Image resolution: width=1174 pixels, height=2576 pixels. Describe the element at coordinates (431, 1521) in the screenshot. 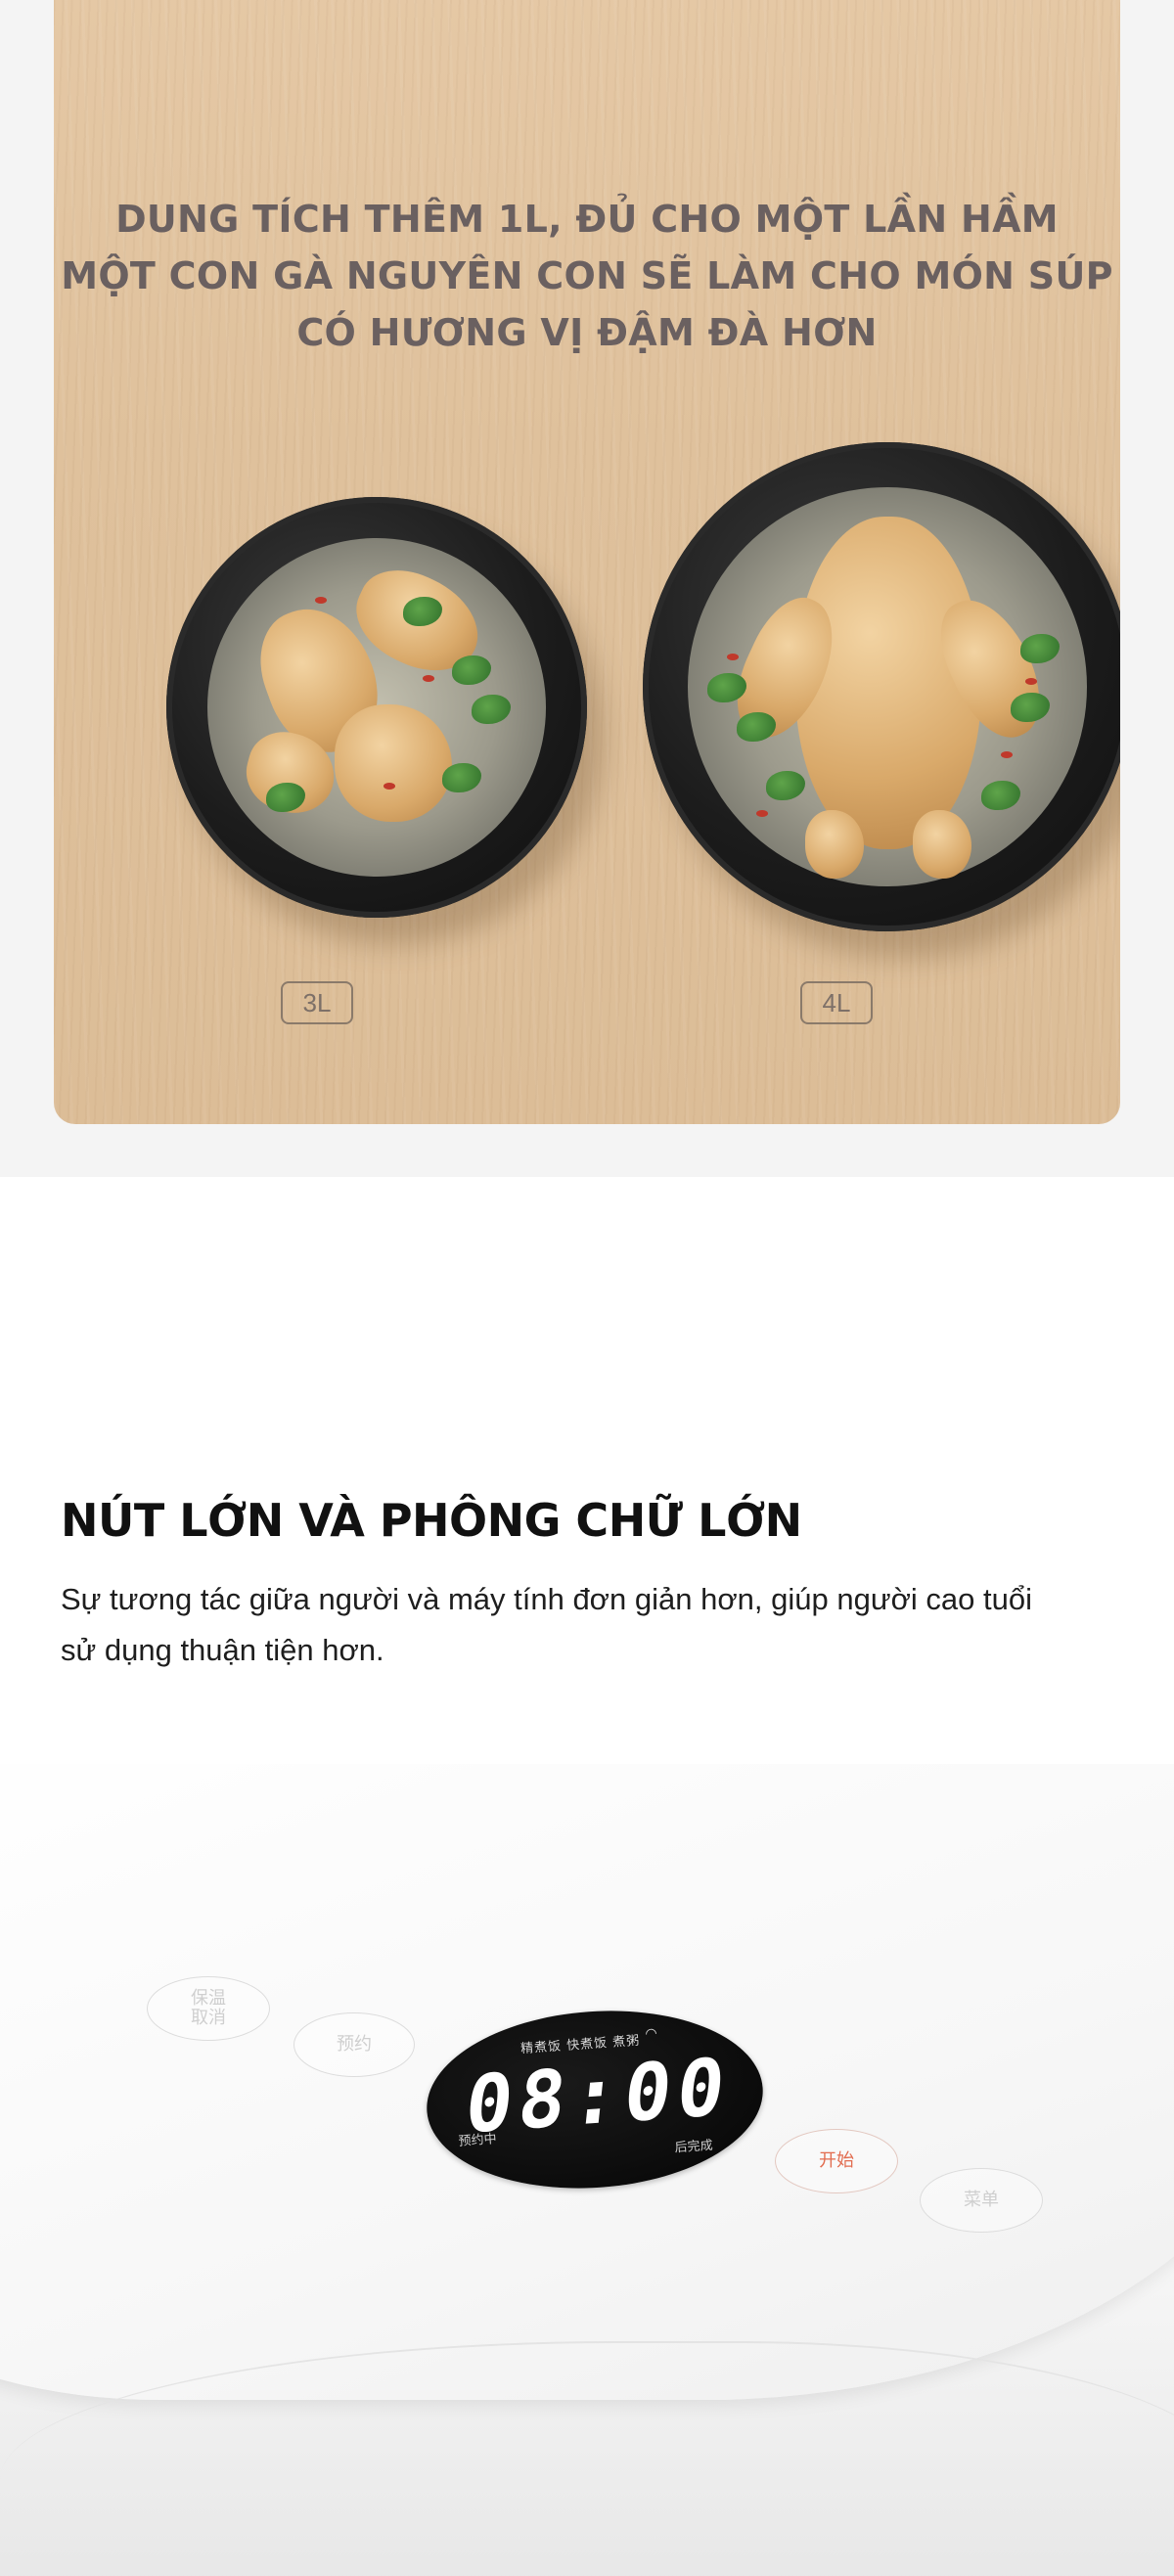

I see `feature-title: NÚT LỚN VÀ PHÔNG CHỮ LỚN` at that location.